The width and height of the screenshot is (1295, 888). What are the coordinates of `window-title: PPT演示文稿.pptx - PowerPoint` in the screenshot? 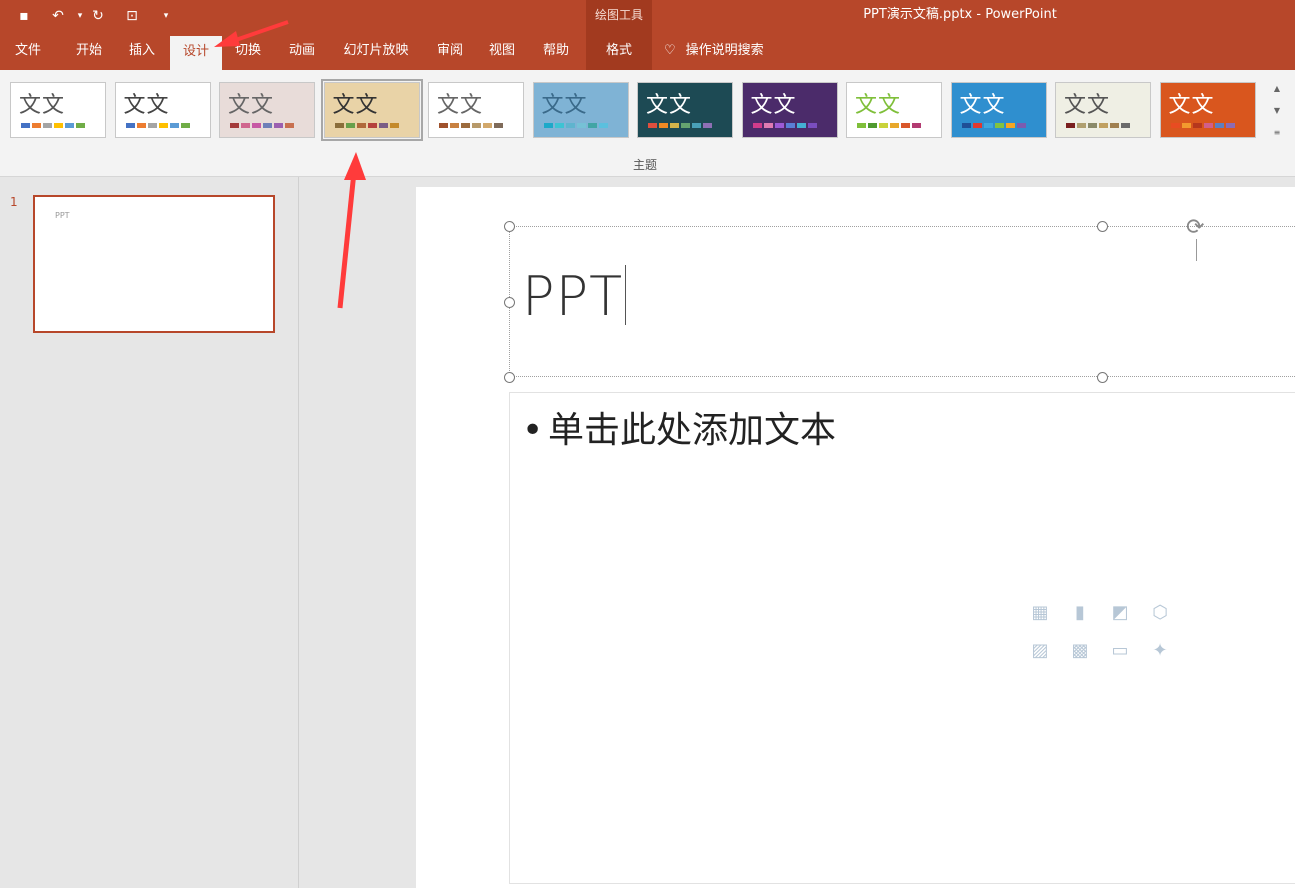 It's located at (960, 14).